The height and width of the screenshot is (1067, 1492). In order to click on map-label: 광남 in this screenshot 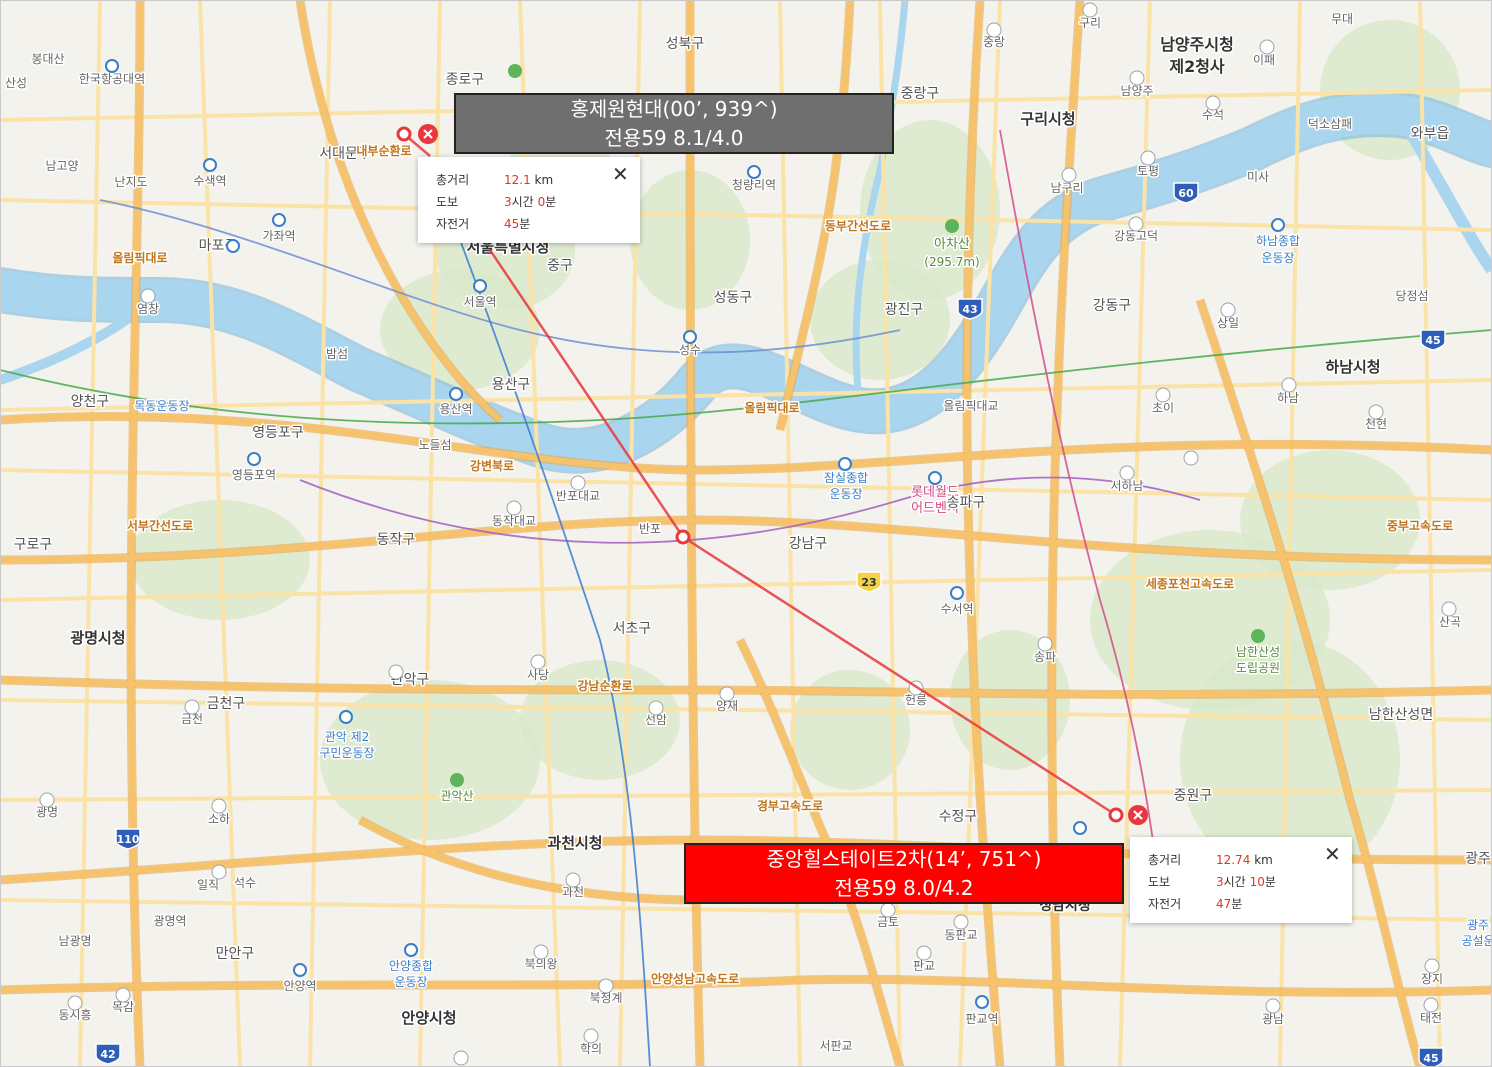, I will do `click(1273, 1019)`.